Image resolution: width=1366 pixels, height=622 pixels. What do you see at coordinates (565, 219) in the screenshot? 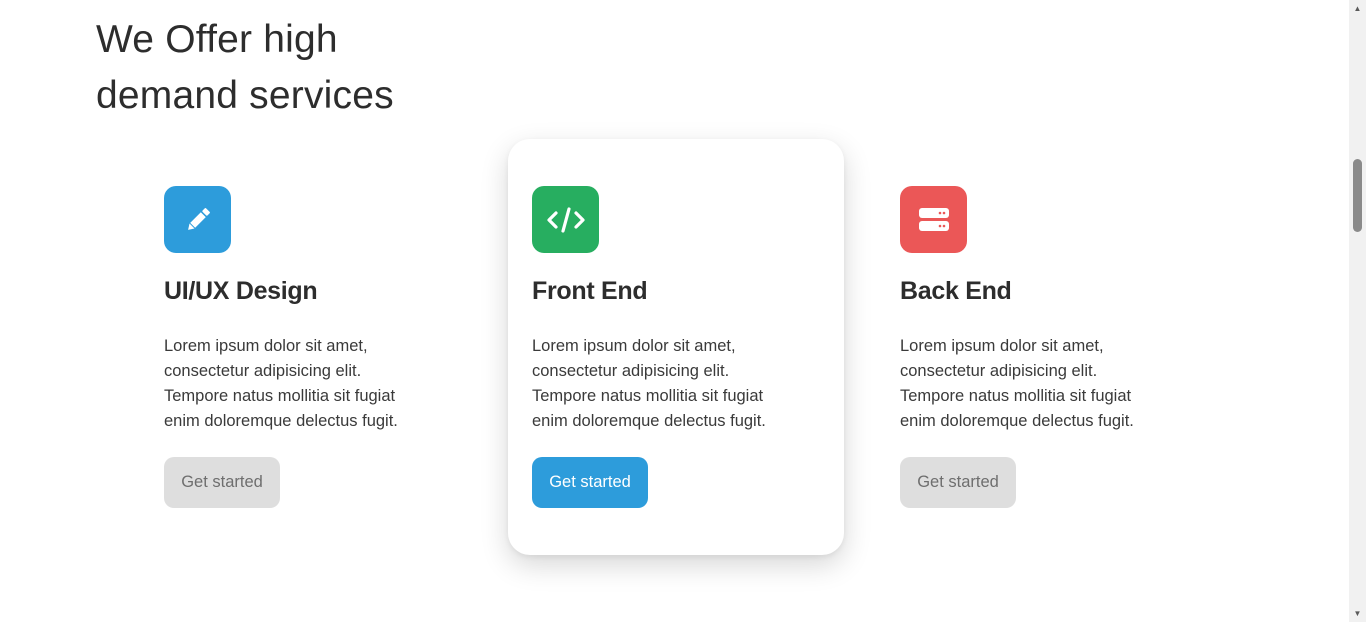
I see `code-icon` at bounding box center [565, 219].